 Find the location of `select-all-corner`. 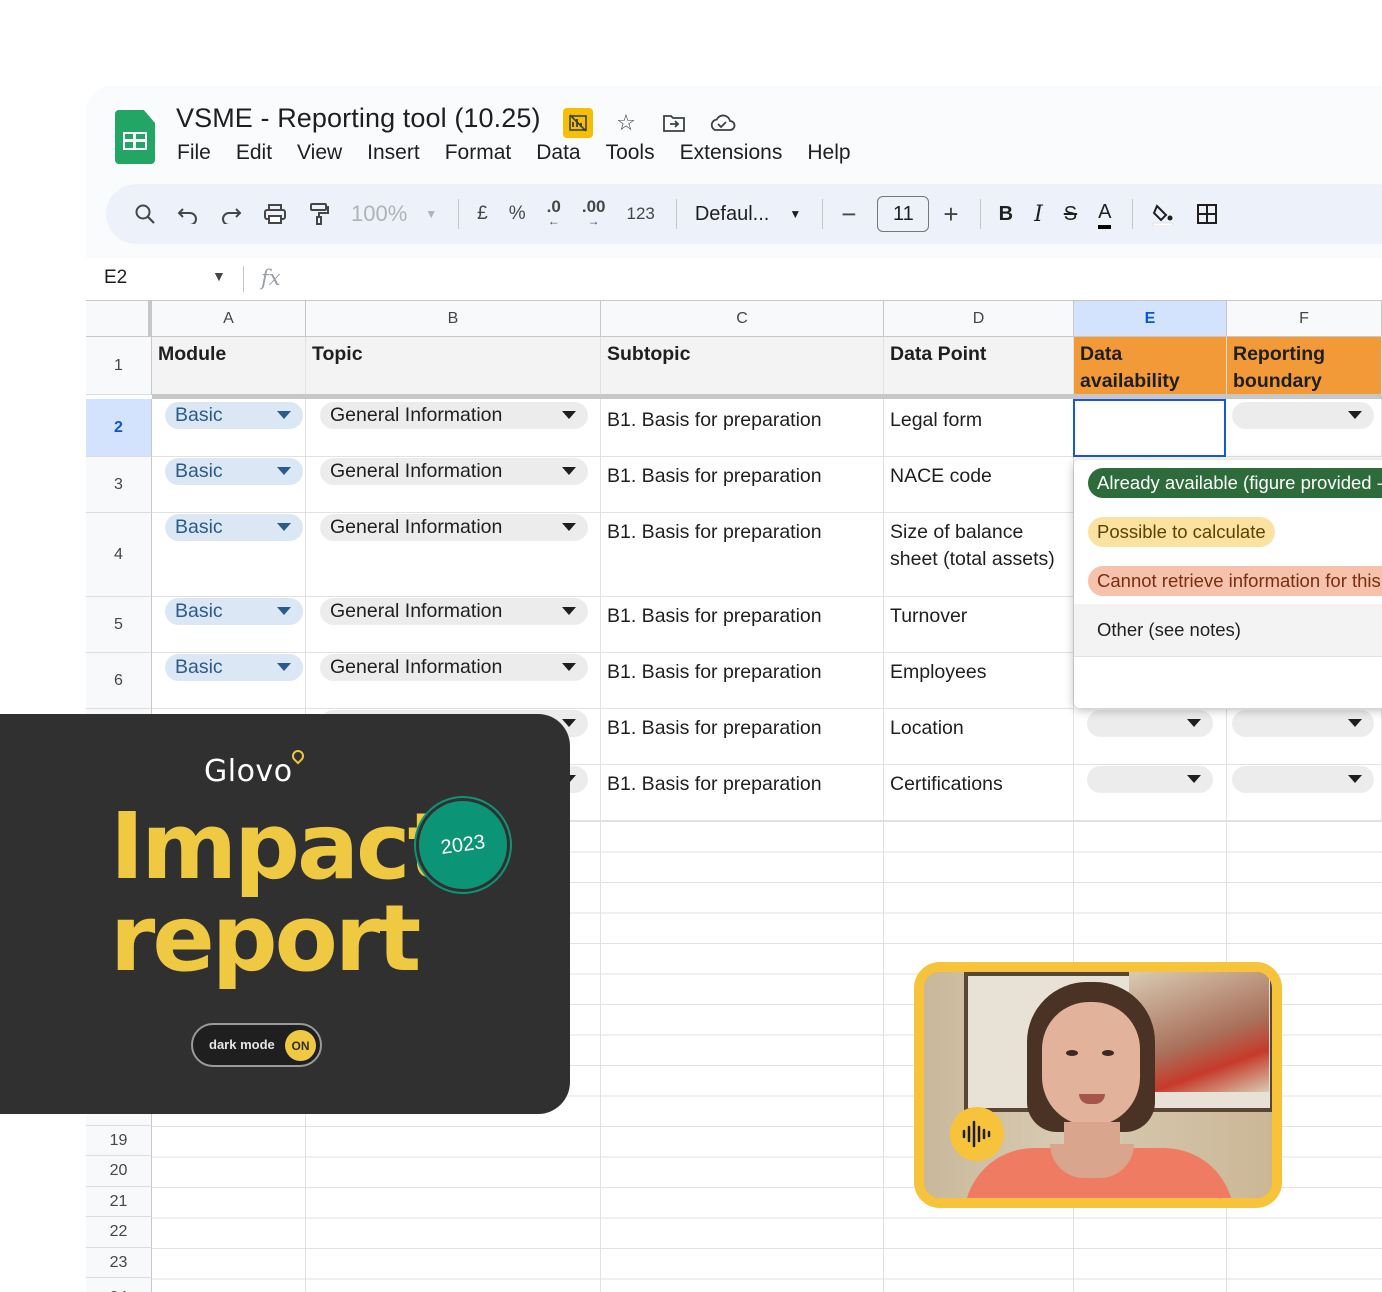

select-all-corner is located at coordinates (119, 318).